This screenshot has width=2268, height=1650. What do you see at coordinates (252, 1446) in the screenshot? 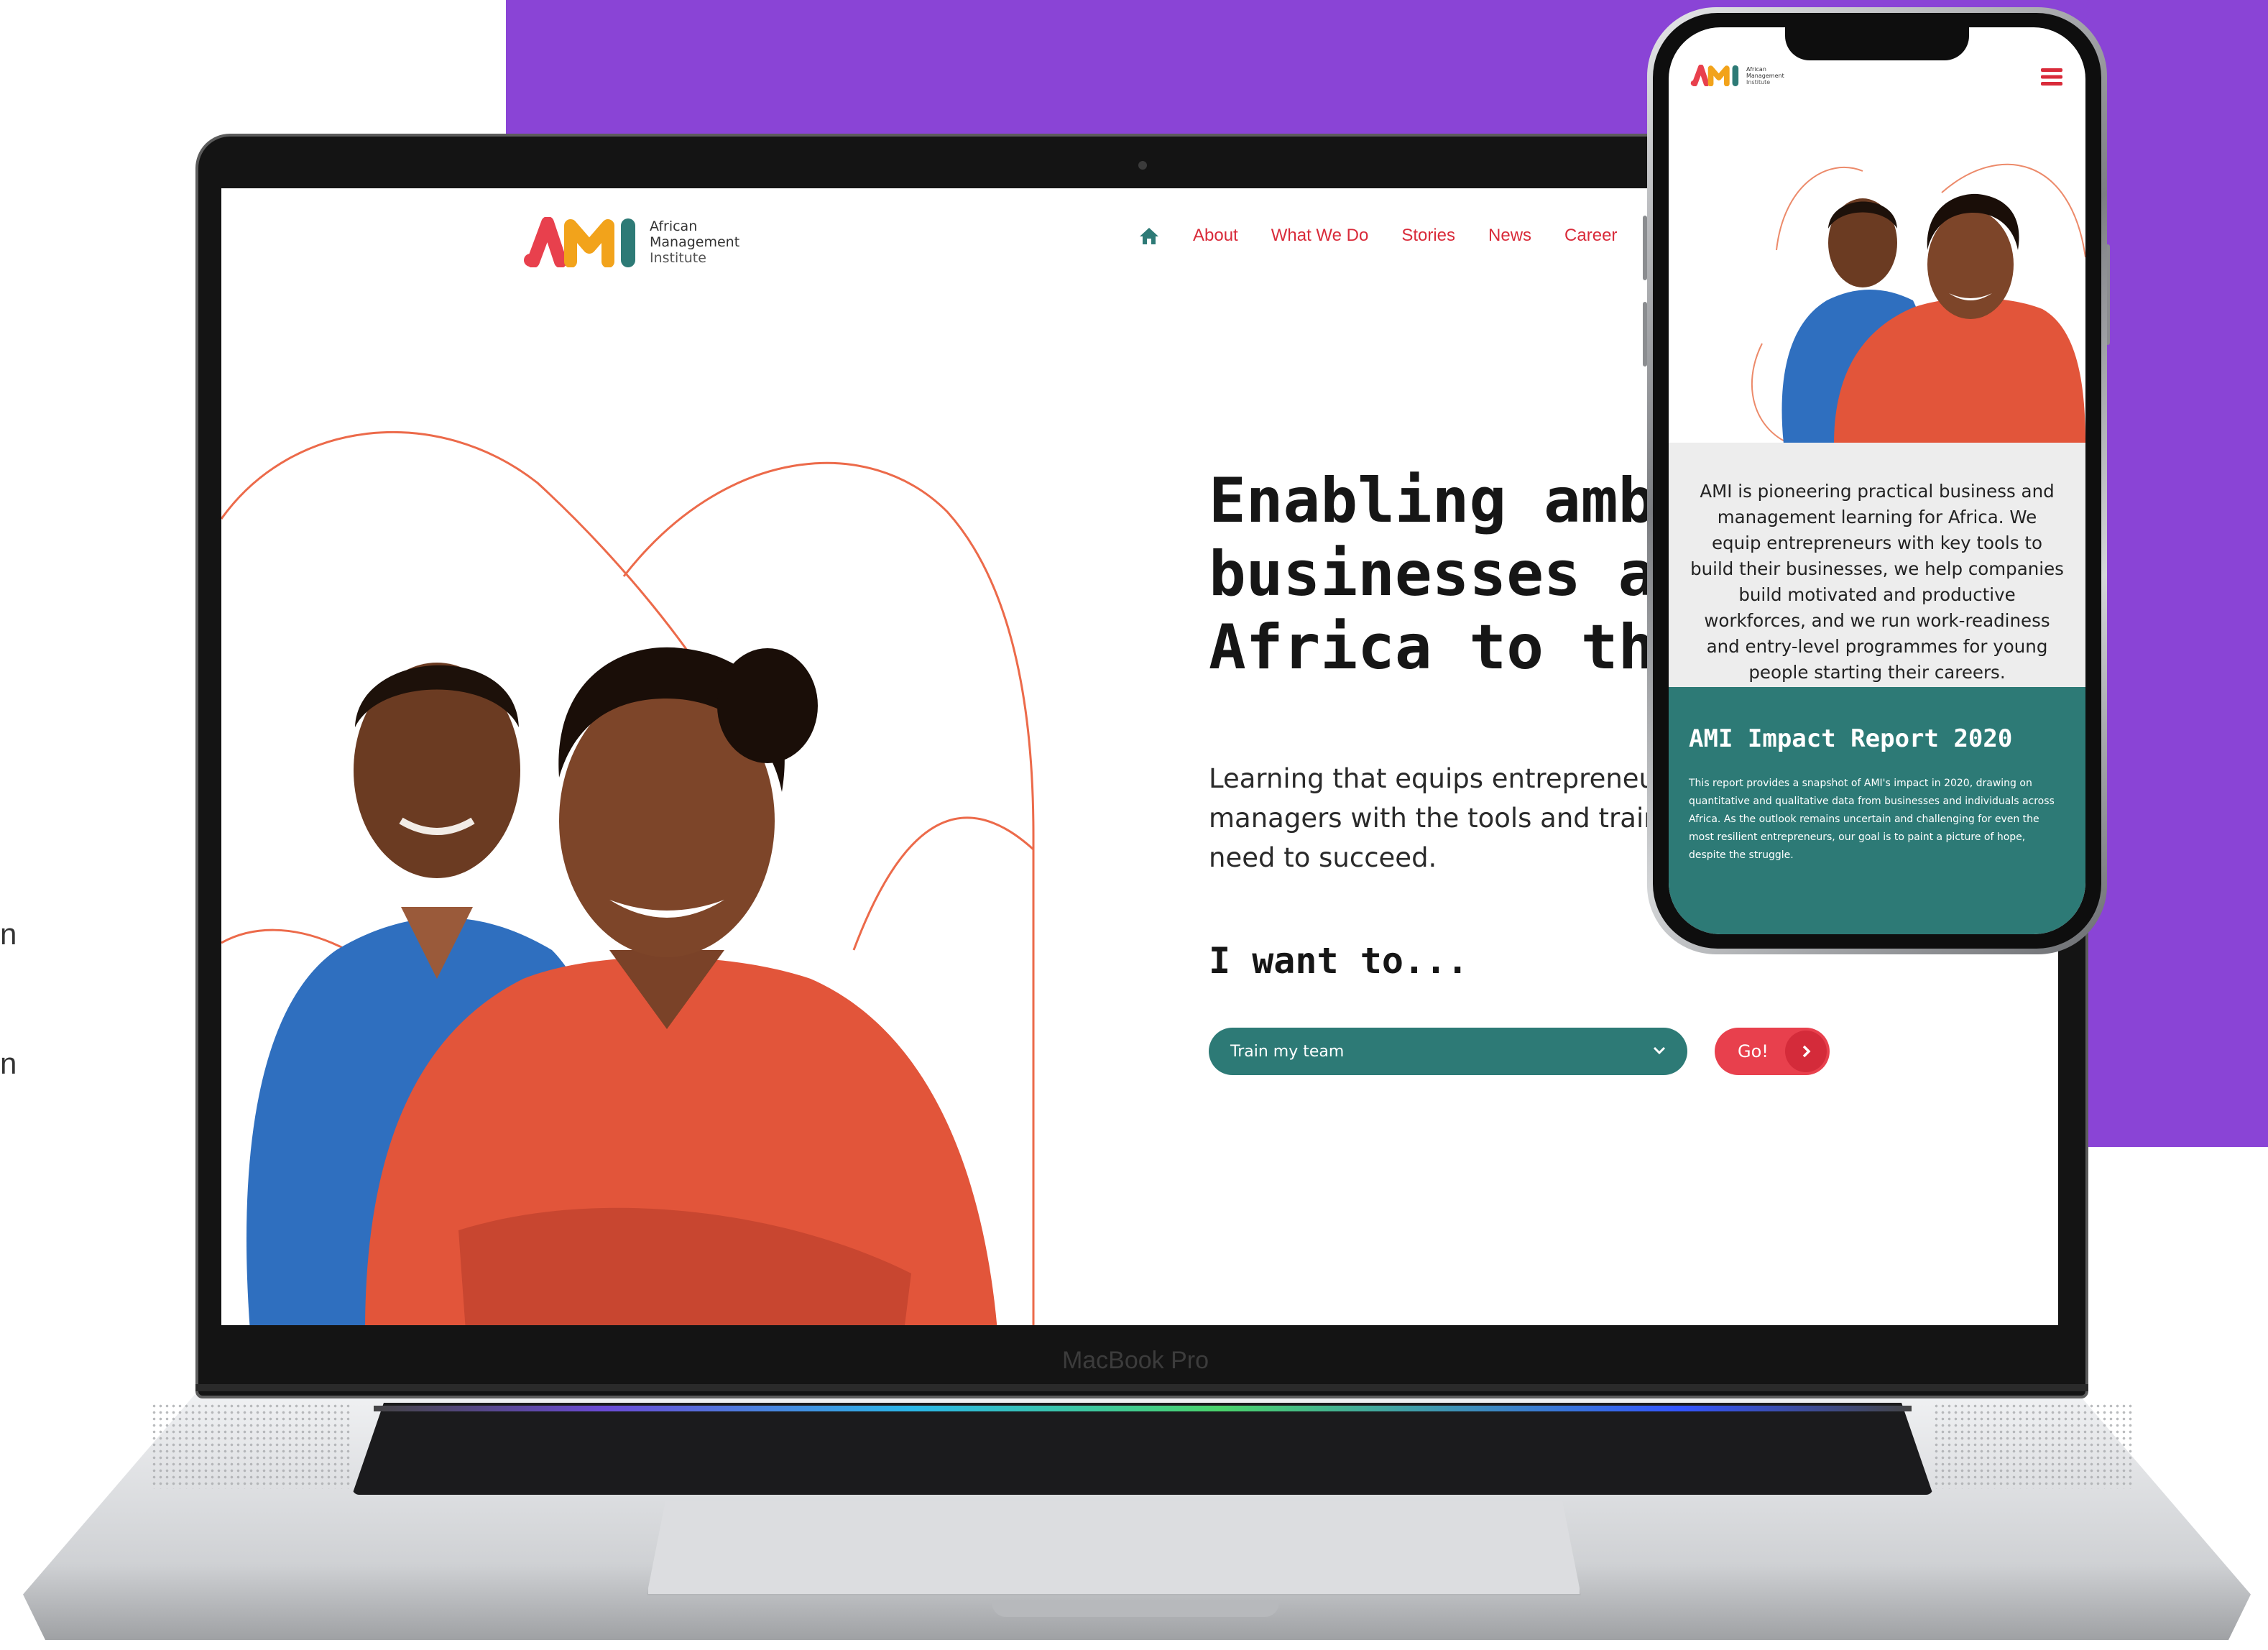
I see `laptop-speaker-left` at bounding box center [252, 1446].